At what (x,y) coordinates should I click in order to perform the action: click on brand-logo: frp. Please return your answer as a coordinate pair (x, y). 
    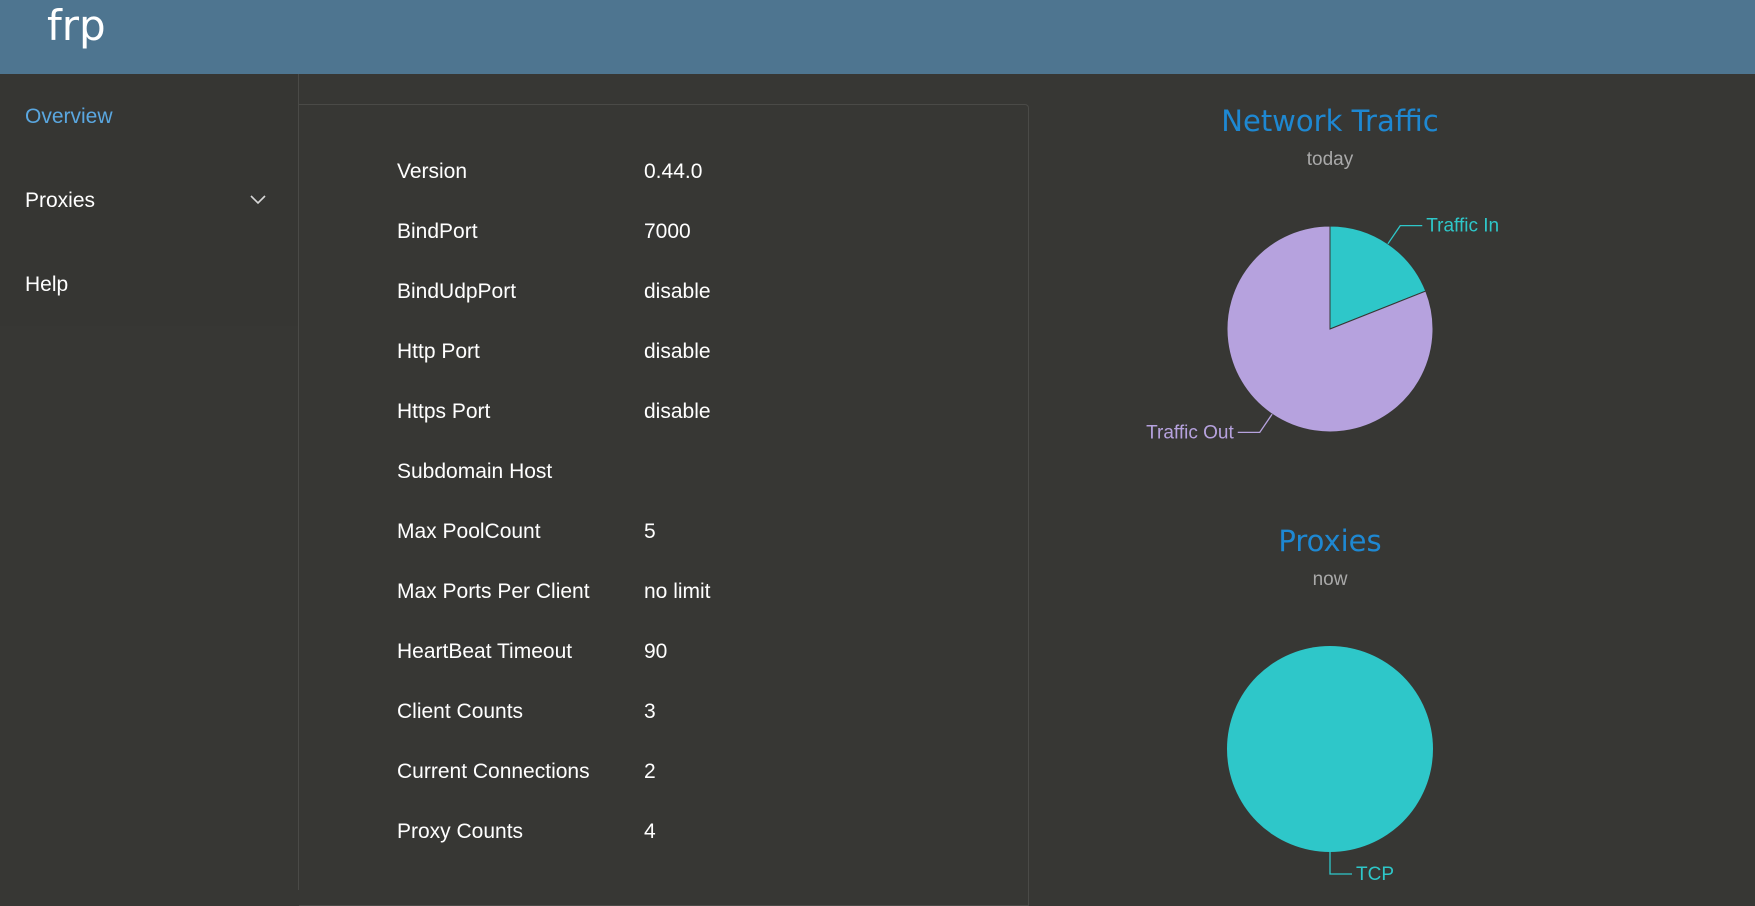
    Looking at the image, I should click on (76, 26).